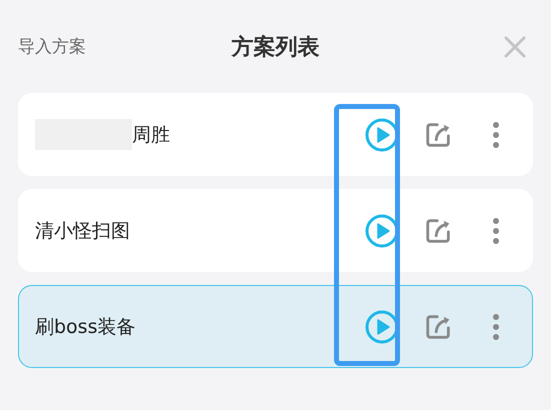 Image resolution: width=551 pixels, height=410 pixels. I want to click on plan-name: 周胜, so click(151, 135).